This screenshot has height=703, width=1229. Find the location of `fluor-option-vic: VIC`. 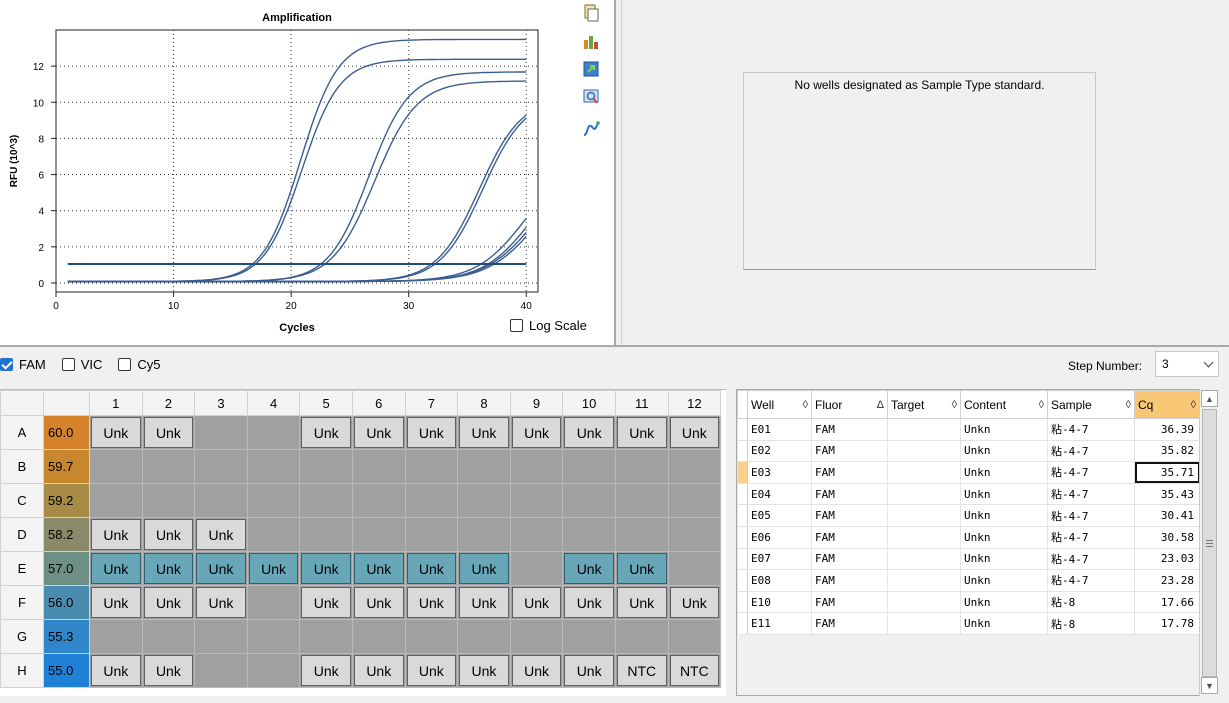

fluor-option-vic: VIC is located at coordinates (81, 364).